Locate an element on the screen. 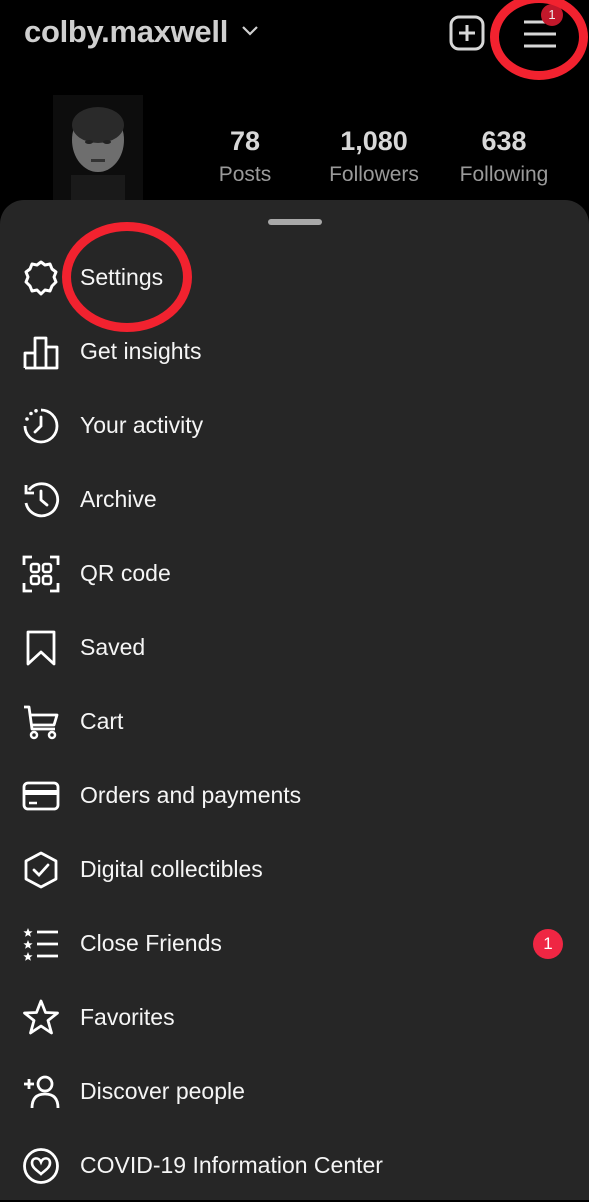 The width and height of the screenshot is (589, 1202). insights-icon is located at coordinates (41, 353).